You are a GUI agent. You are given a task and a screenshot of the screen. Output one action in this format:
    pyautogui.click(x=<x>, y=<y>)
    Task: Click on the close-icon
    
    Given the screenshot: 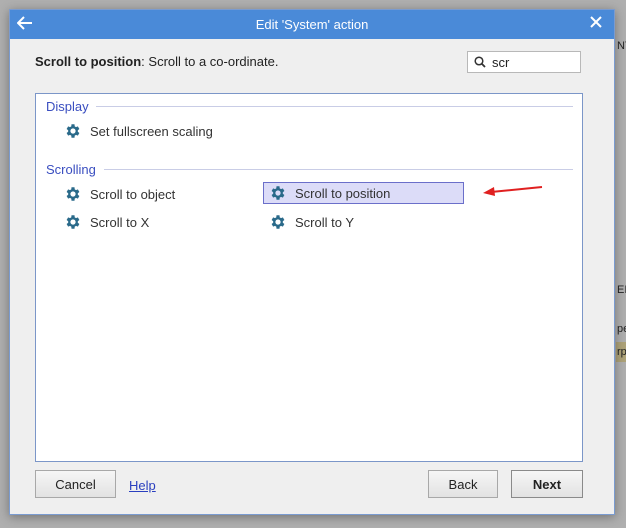 What is the action you would take?
    pyautogui.click(x=596, y=24)
    